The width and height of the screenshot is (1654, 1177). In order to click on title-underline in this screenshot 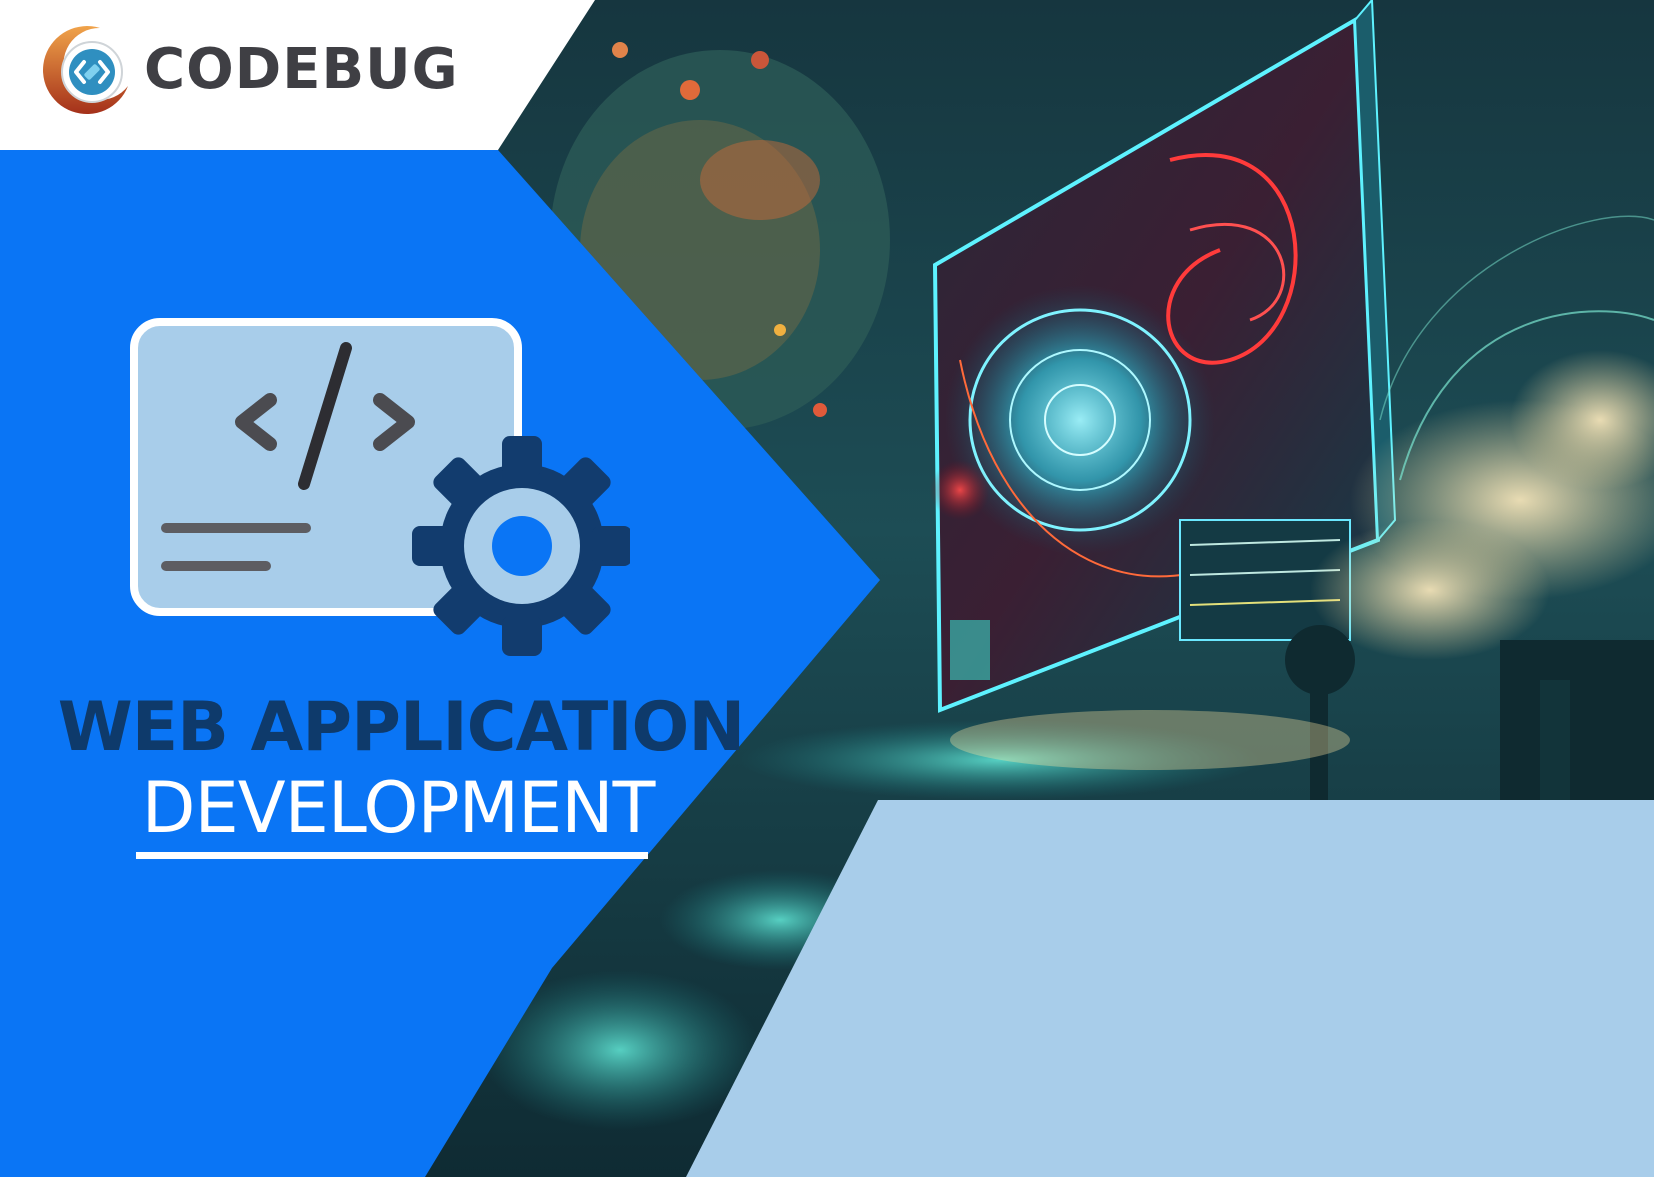, I will do `click(392, 855)`.